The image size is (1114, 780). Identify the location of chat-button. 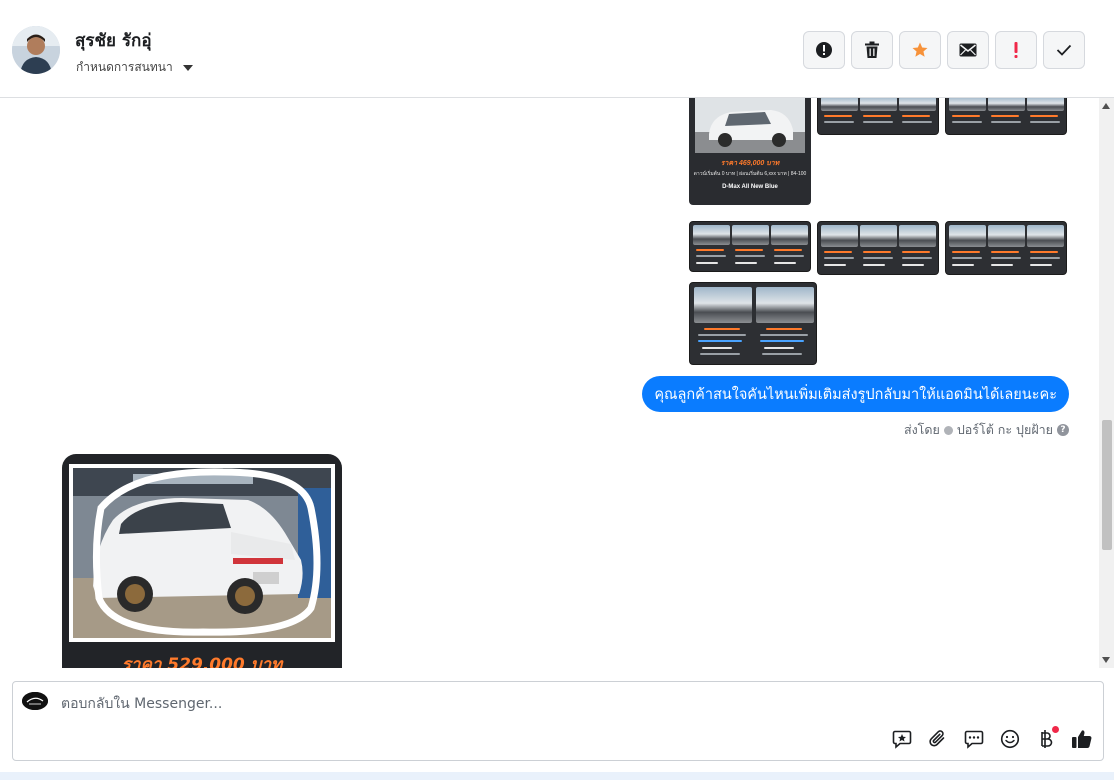
(974, 739).